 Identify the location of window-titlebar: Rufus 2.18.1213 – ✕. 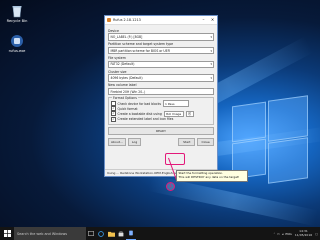
(161, 20).